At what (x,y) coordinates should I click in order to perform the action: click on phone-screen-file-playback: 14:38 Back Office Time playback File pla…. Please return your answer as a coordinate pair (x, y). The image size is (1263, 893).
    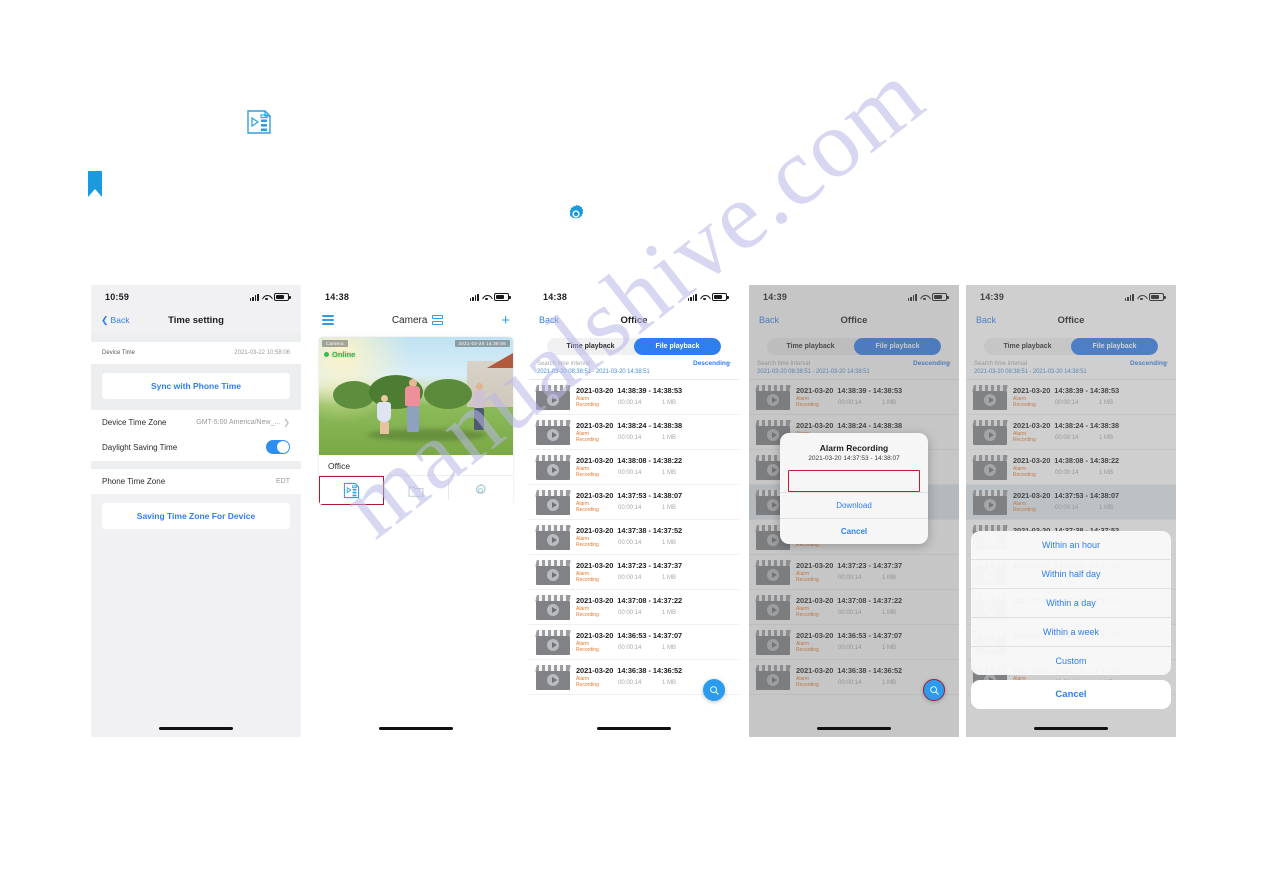
    Looking at the image, I should click on (634, 511).